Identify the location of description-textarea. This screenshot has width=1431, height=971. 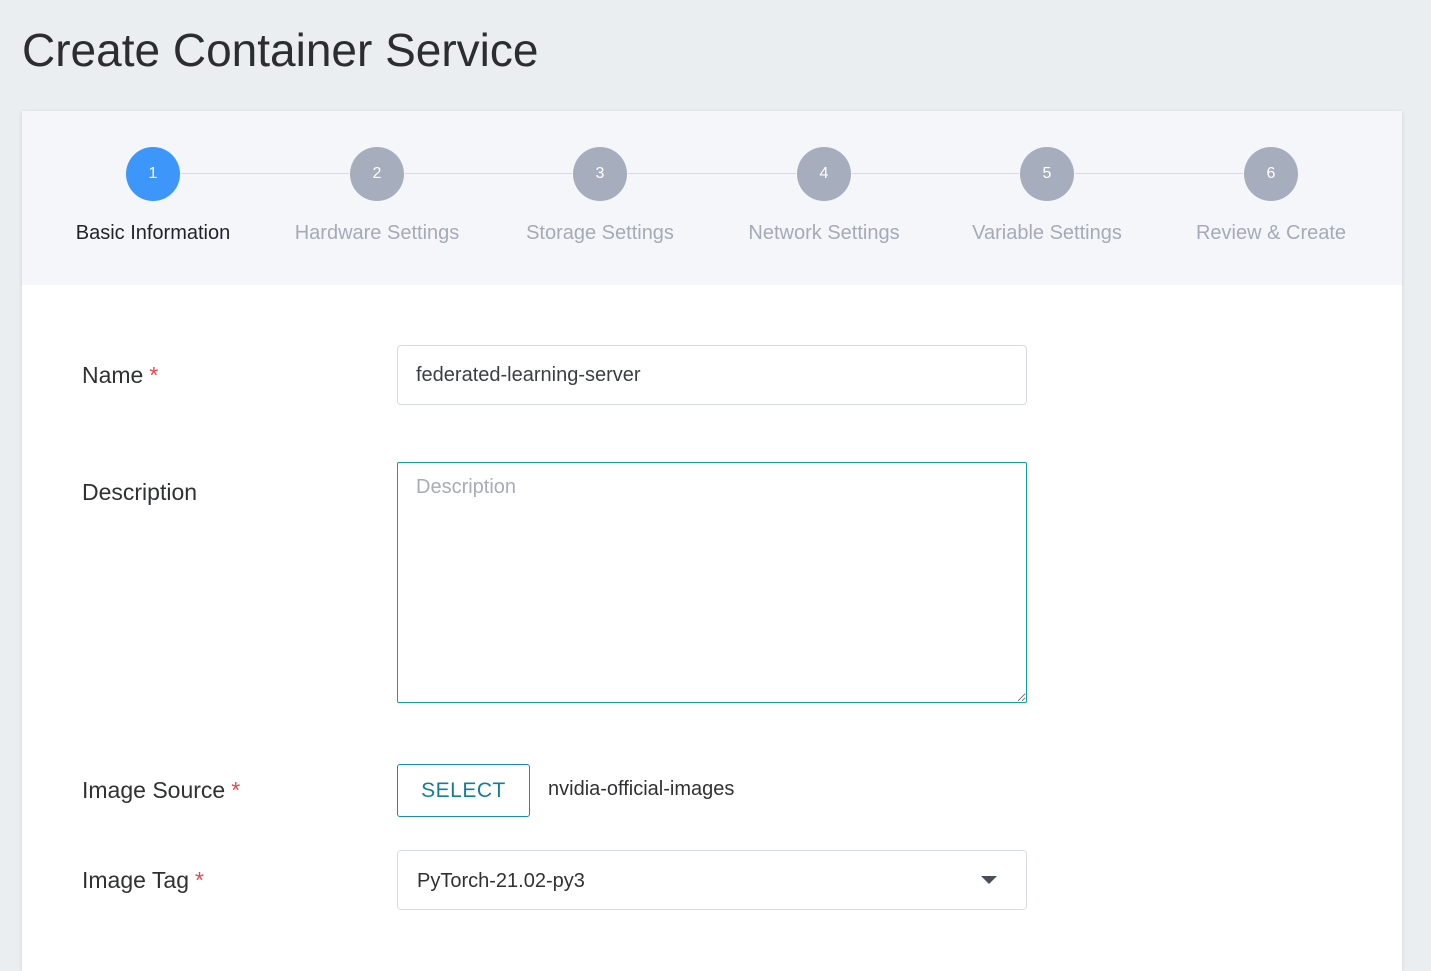
(712, 582).